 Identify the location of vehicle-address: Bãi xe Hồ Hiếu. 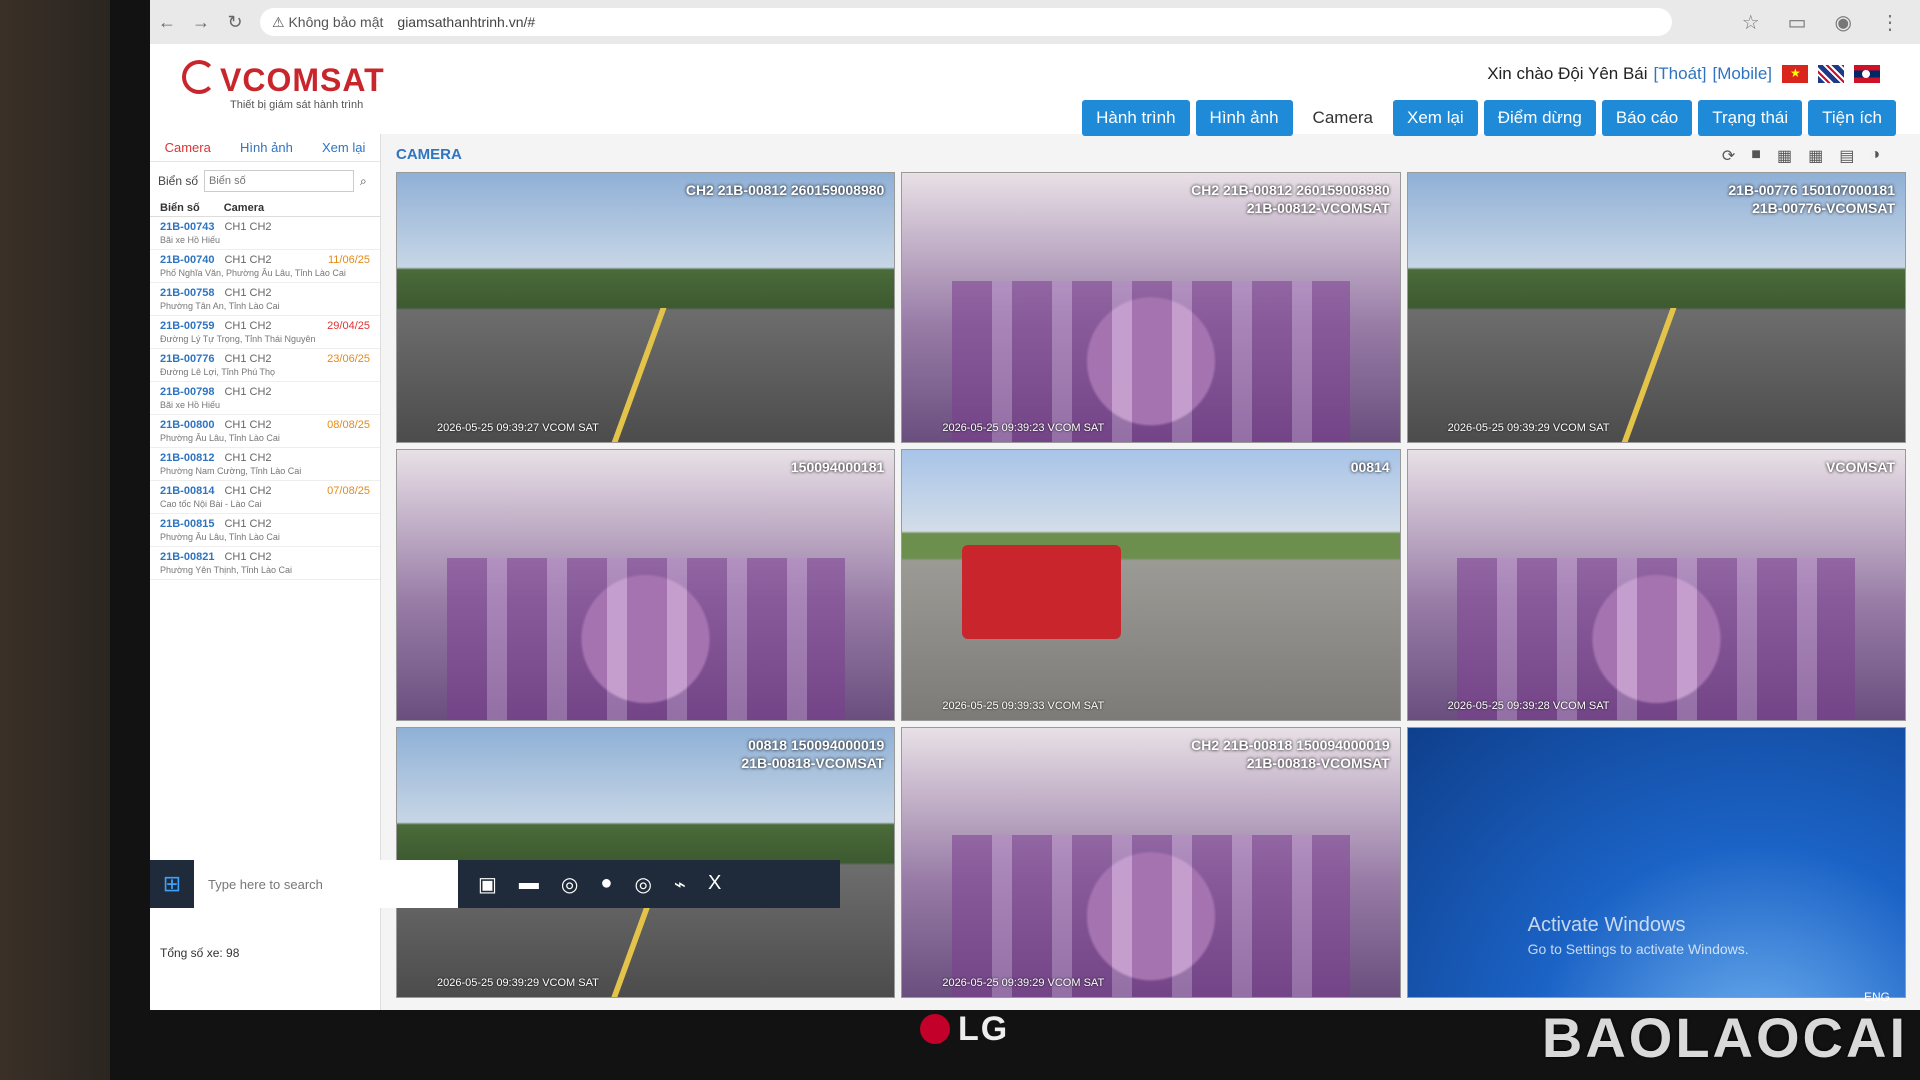
(190, 240).